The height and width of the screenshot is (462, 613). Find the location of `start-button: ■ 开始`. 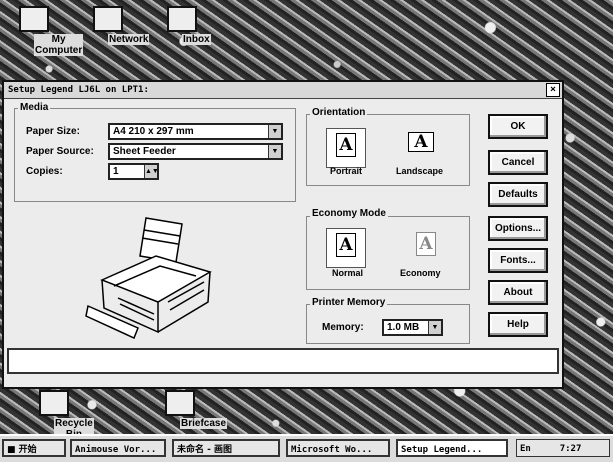

start-button: ■ 开始 is located at coordinates (34, 448).